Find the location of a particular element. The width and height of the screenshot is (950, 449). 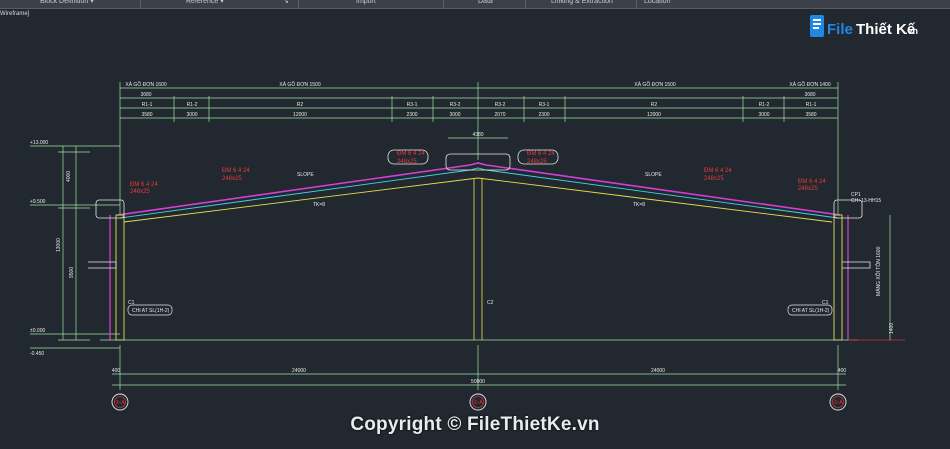

elev-text: -0.450 is located at coordinates (37, 354).